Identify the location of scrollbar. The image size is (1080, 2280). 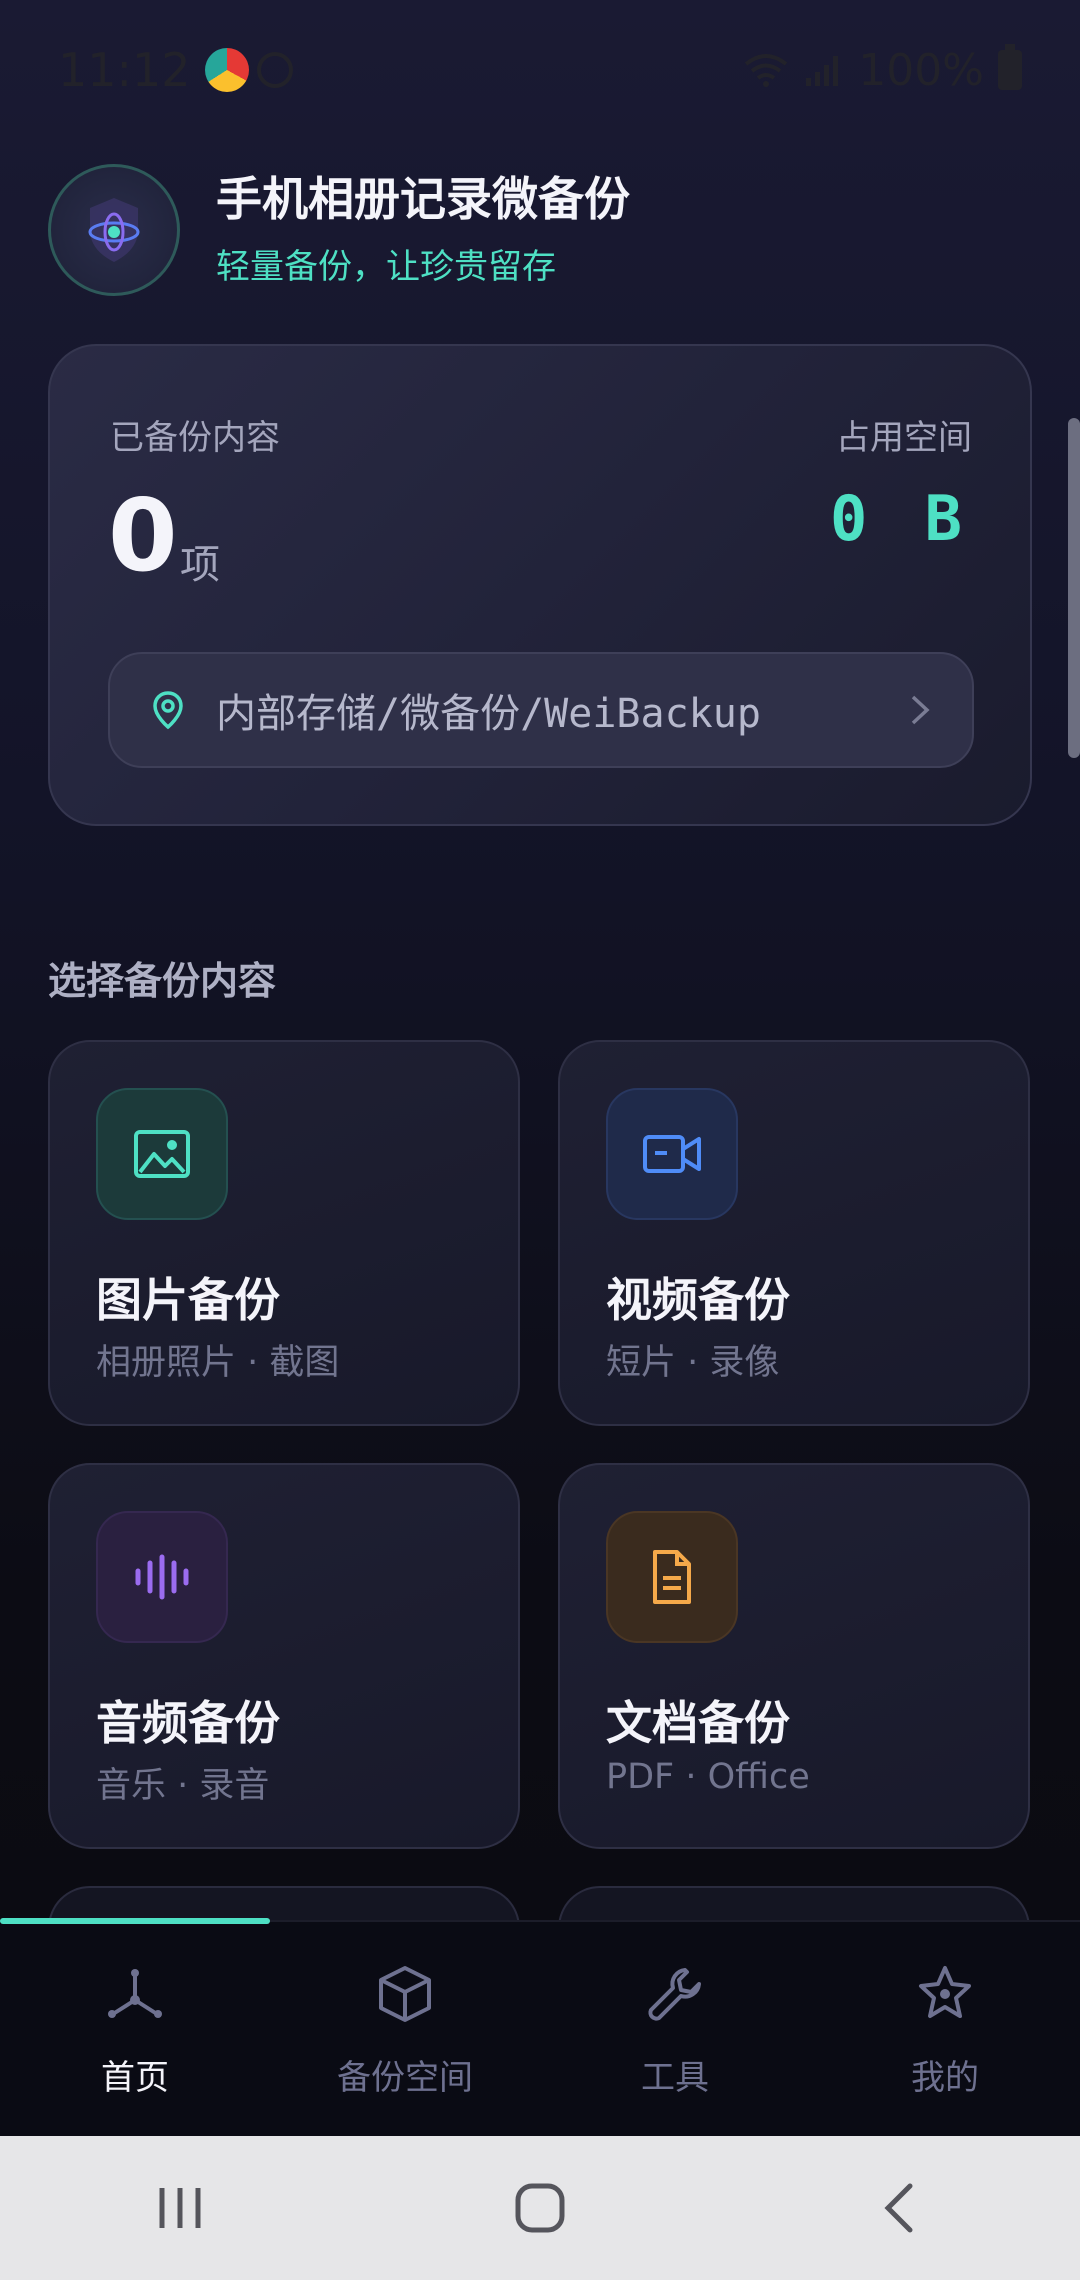
(1074, 588).